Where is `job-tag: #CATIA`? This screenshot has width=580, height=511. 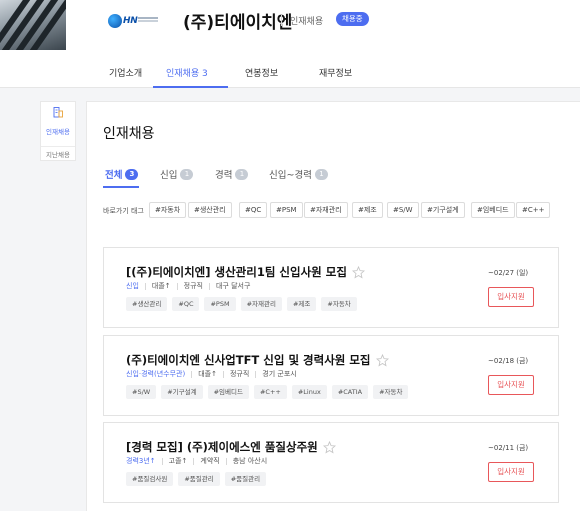
job-tag: #CATIA is located at coordinates (350, 392).